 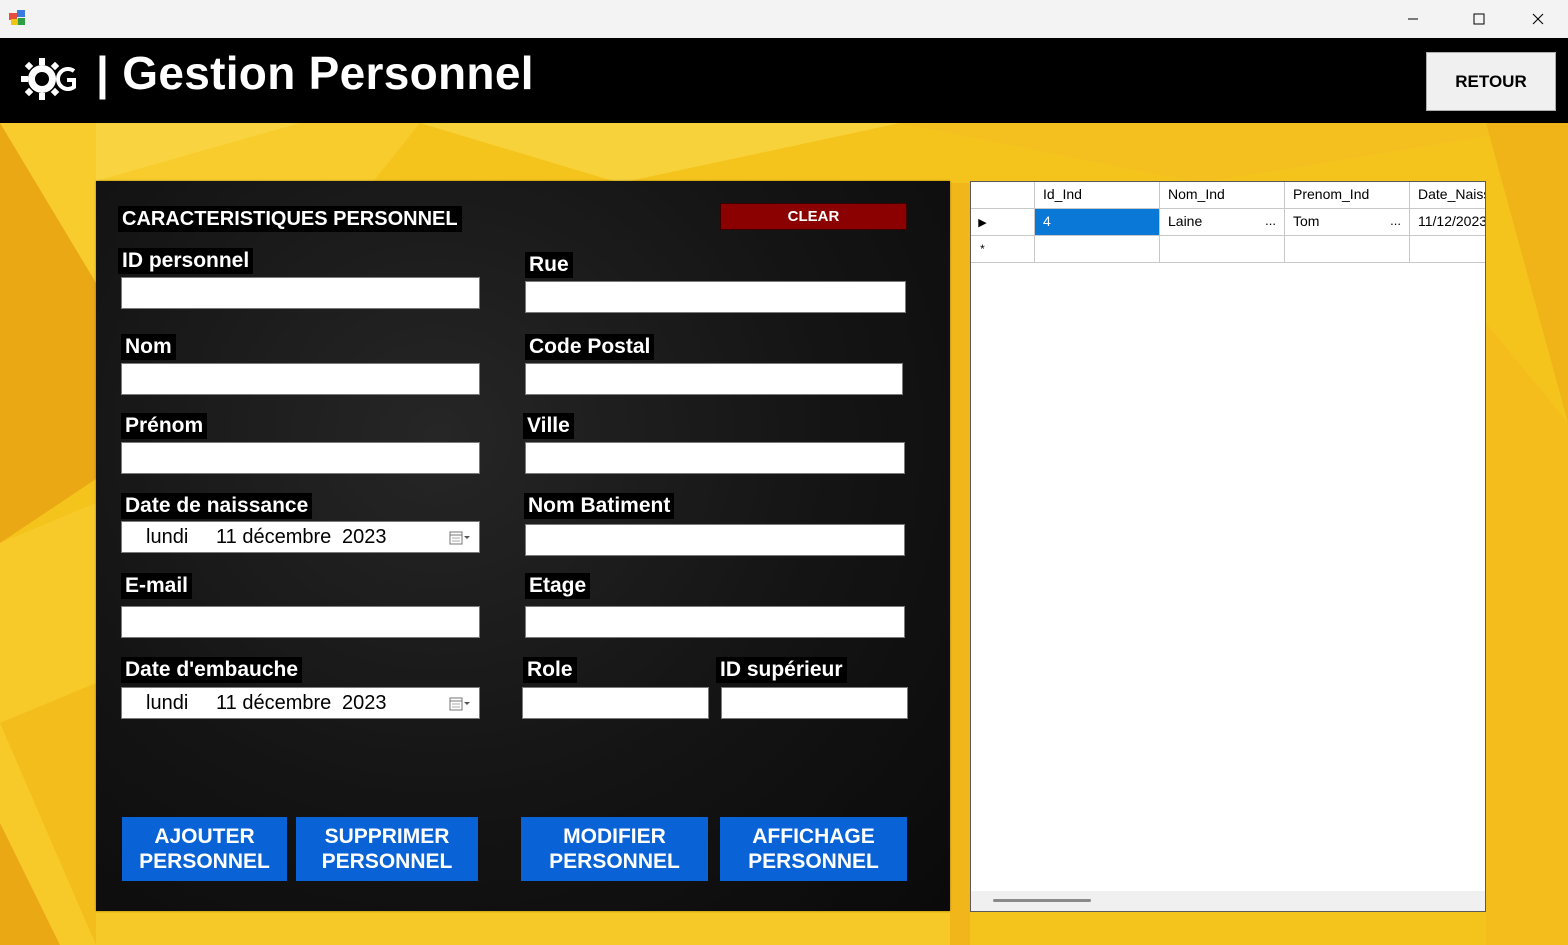 What do you see at coordinates (212, 670) in the screenshot?
I see `date-embauche-label: Date d'embauche` at bounding box center [212, 670].